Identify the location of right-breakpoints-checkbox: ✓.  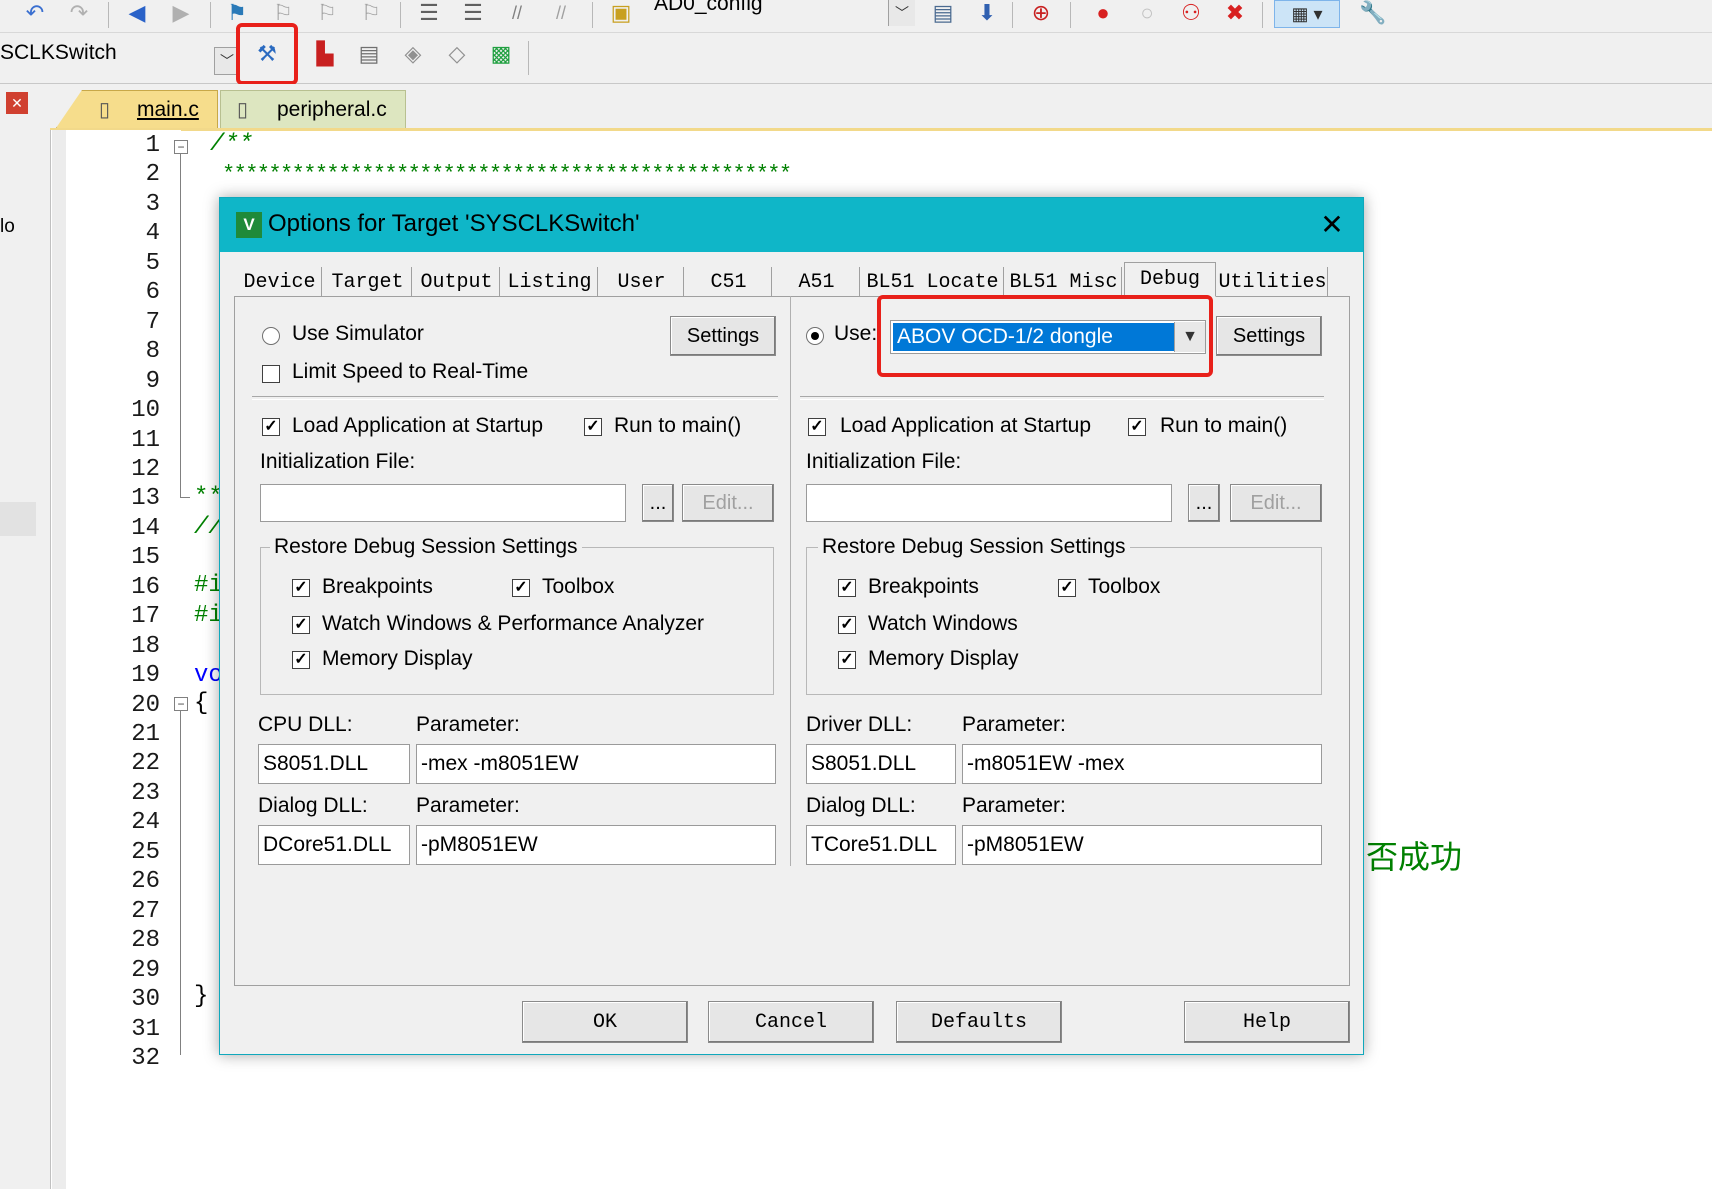
(847, 588).